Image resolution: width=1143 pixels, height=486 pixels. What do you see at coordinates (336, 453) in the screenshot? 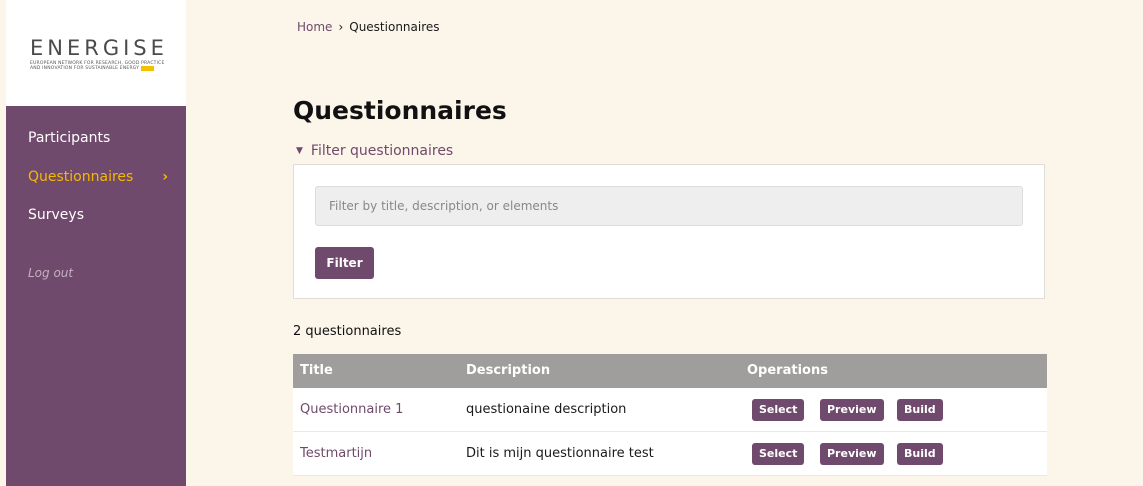
I see `questionnaire-title-link: Testmartijn` at bounding box center [336, 453].